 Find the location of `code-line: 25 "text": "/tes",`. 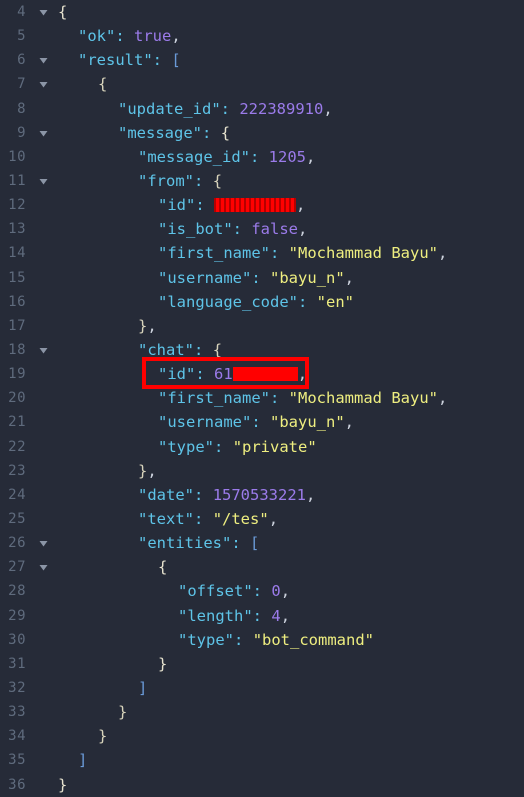

code-line: 25 "text": "/tes", is located at coordinates (262, 519).